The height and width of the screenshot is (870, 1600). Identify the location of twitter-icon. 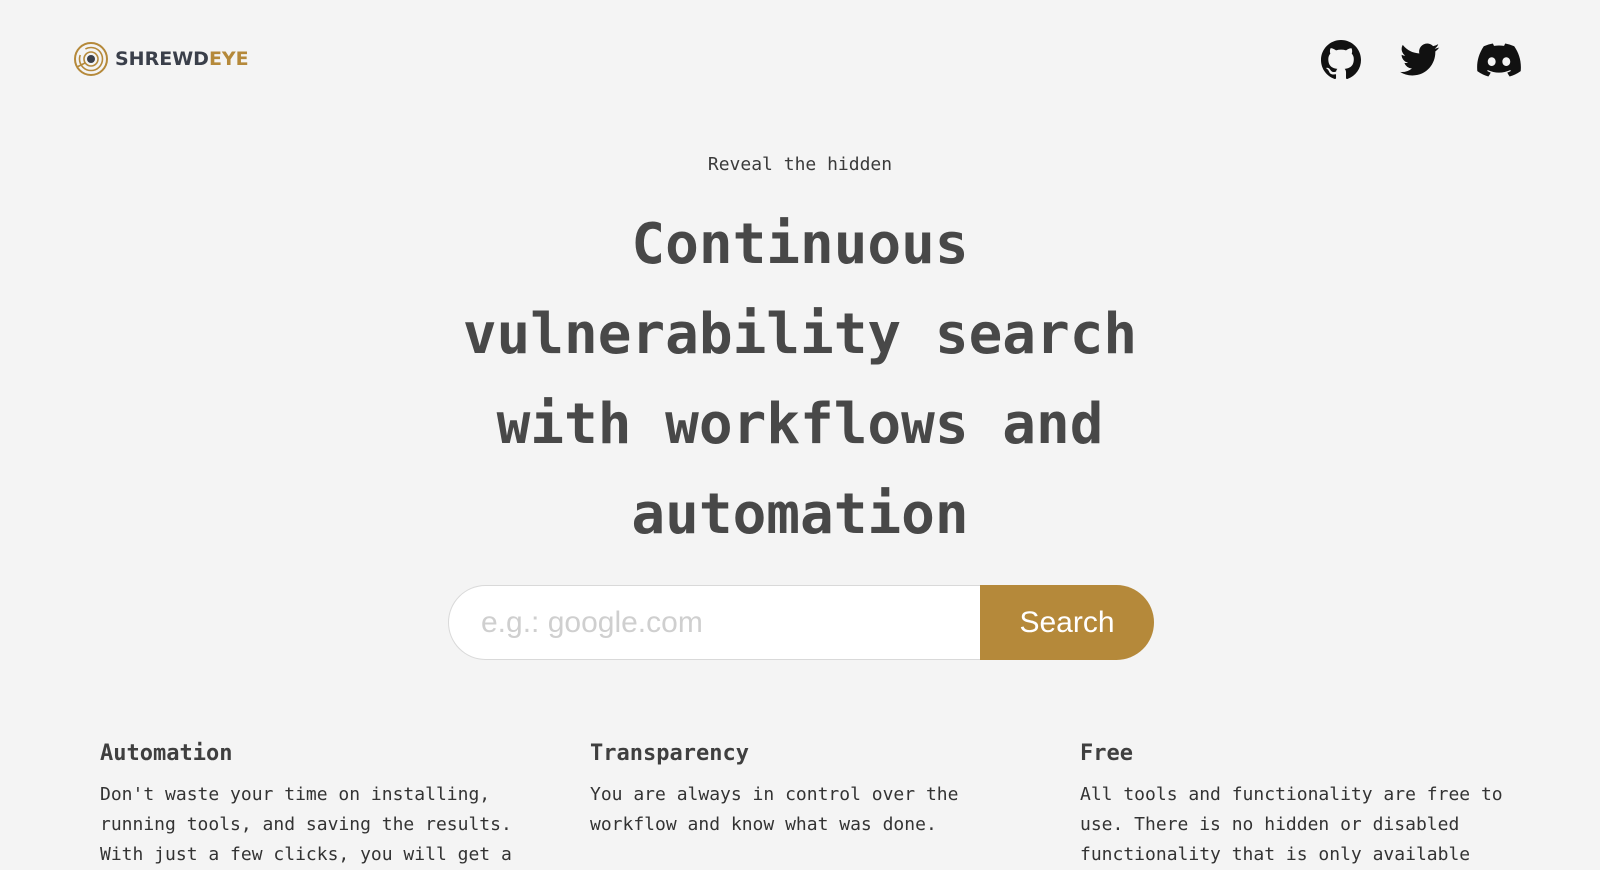
(1420, 59).